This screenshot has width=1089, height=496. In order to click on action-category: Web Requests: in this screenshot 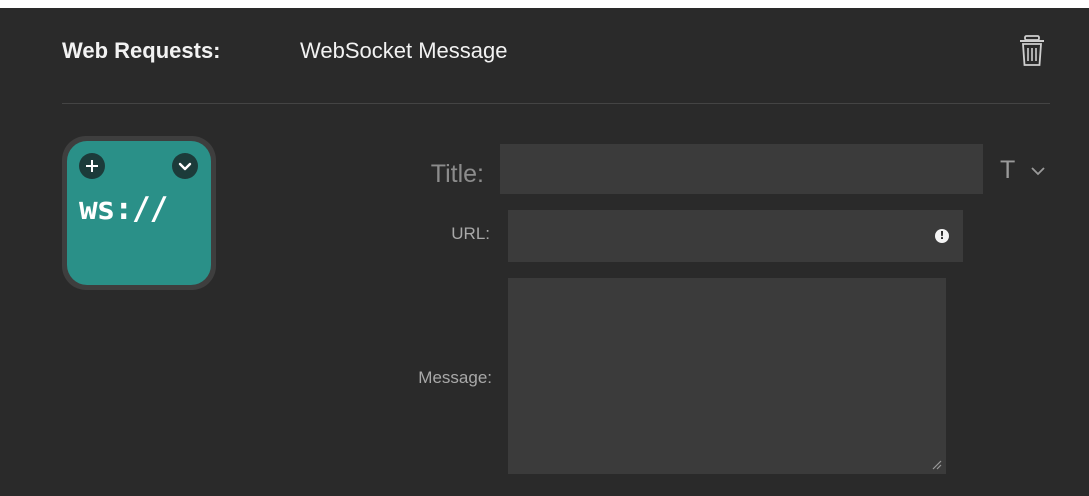, I will do `click(141, 50)`.